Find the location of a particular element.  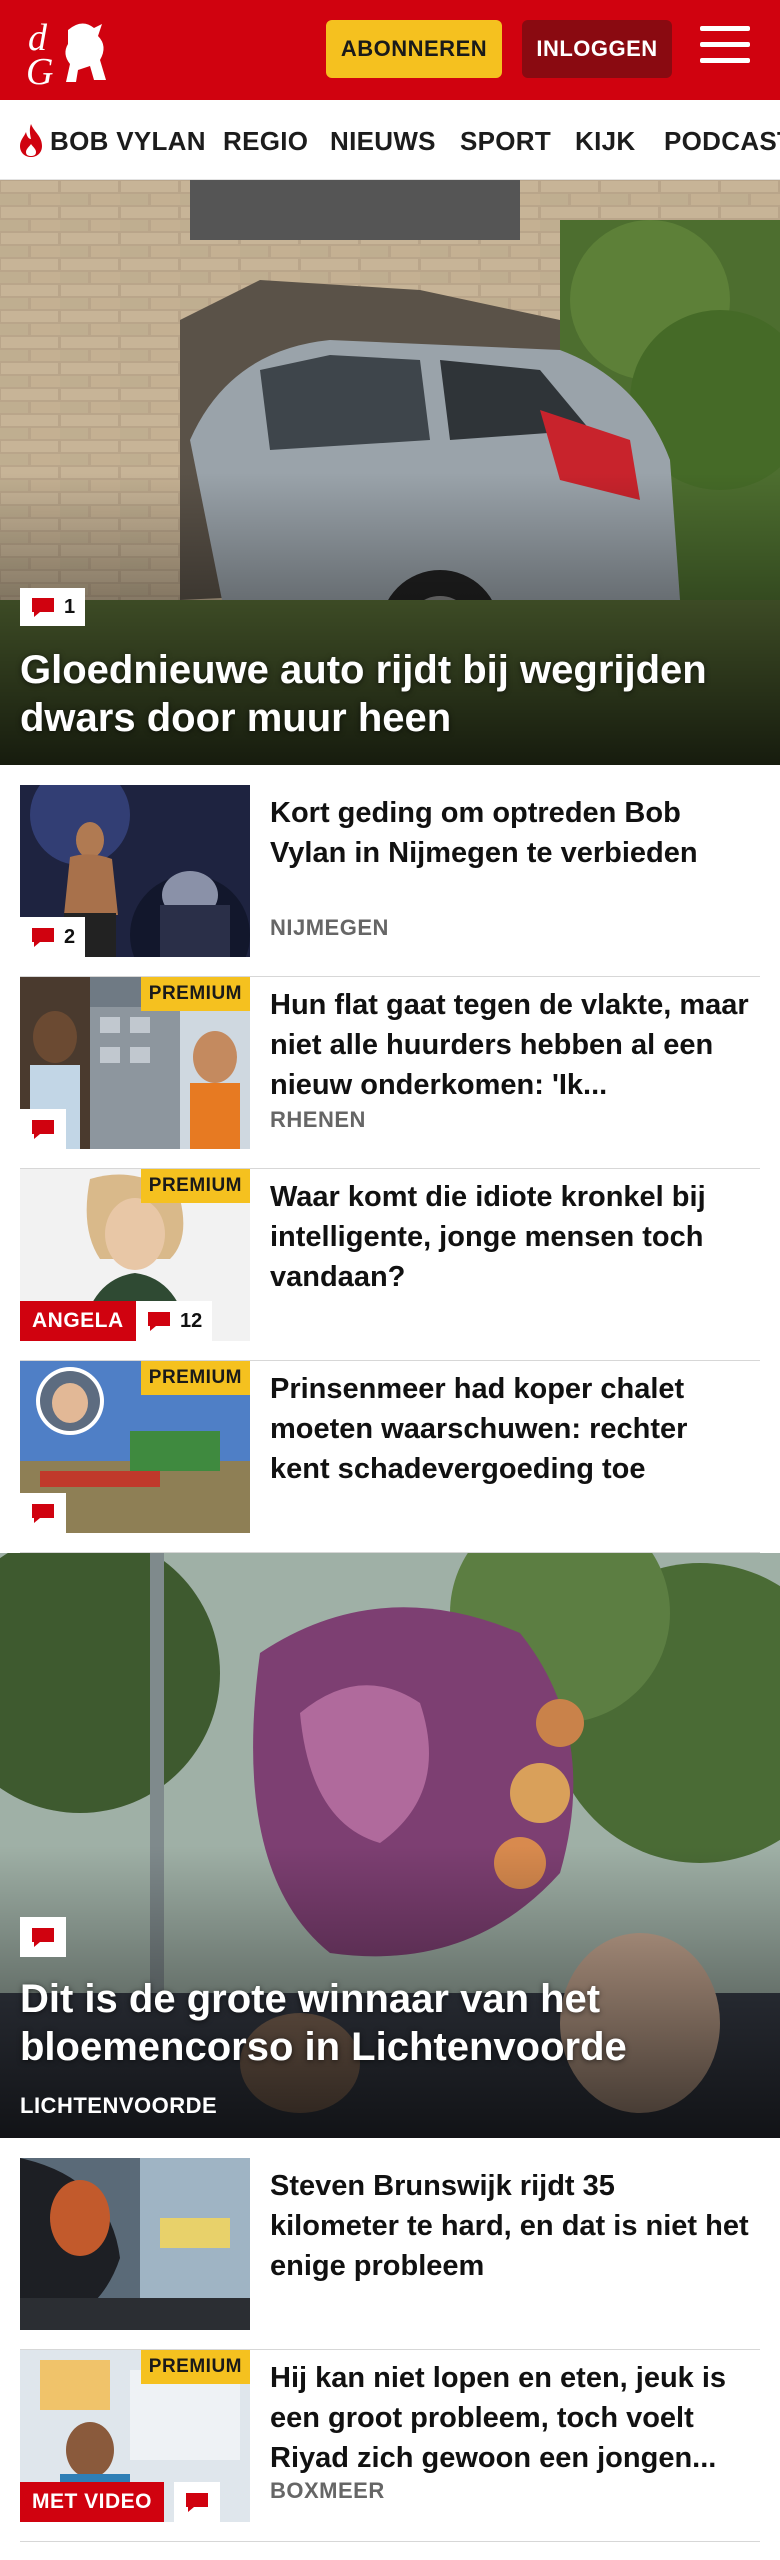

nav-item-regio: REGIO is located at coordinates (265, 141).